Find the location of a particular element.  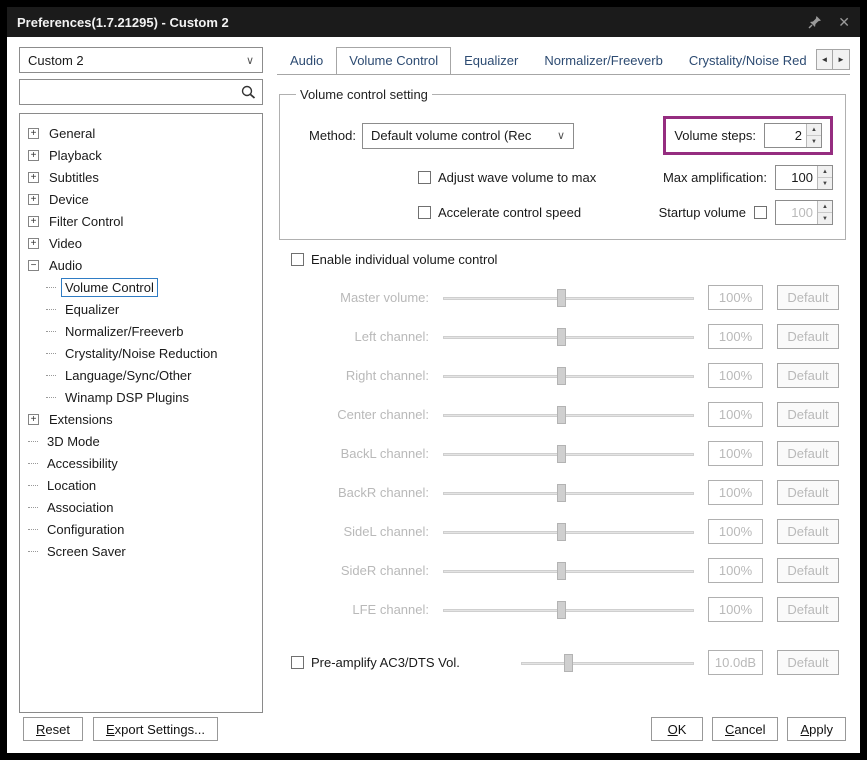

tab-normalizer-freeverb: Normalizer/Freeverb is located at coordinates (603, 60).